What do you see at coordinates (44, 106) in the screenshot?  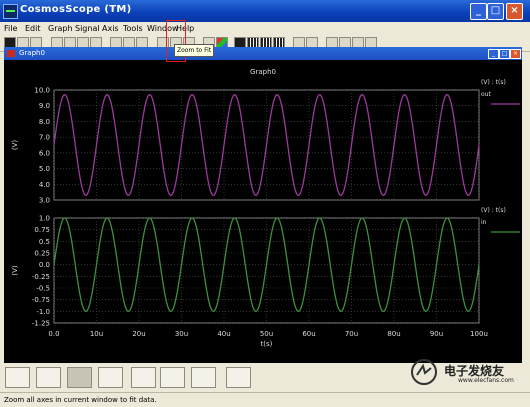 I see `top-ytick-label: 9.0` at bounding box center [44, 106].